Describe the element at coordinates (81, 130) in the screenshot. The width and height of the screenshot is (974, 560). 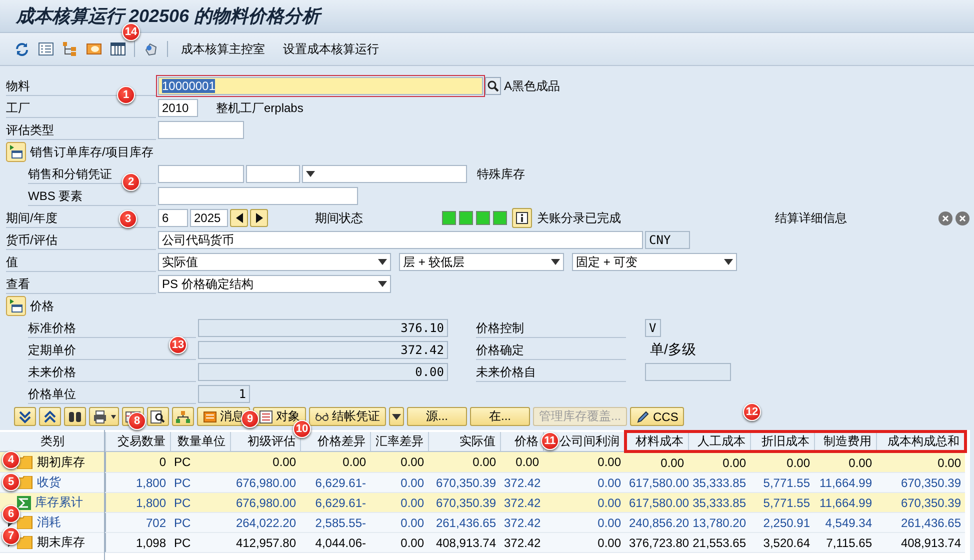
I see `field-label: 评估类型` at that location.